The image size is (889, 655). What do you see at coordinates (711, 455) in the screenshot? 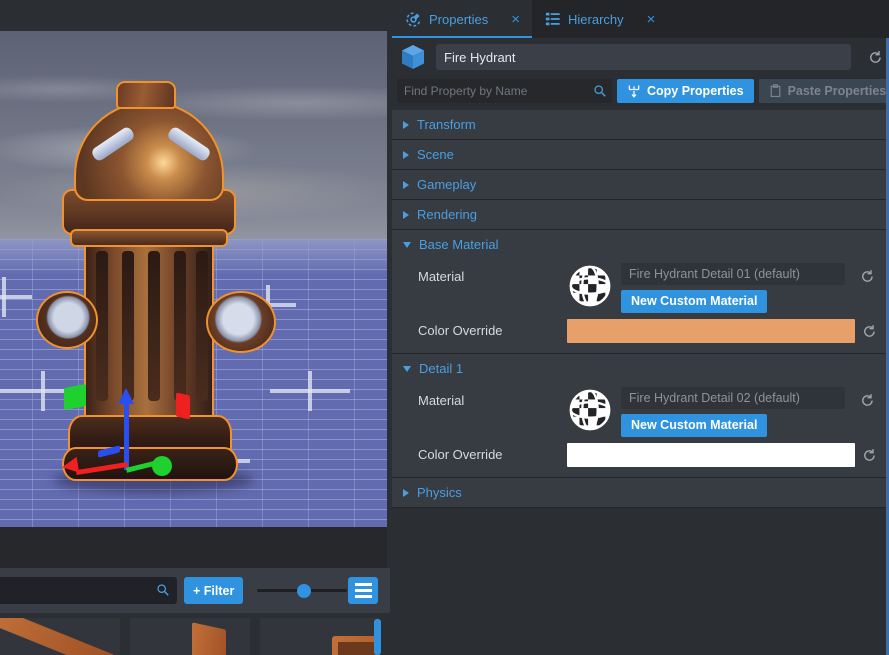
I see `detail1-color-override-swatch` at bounding box center [711, 455].